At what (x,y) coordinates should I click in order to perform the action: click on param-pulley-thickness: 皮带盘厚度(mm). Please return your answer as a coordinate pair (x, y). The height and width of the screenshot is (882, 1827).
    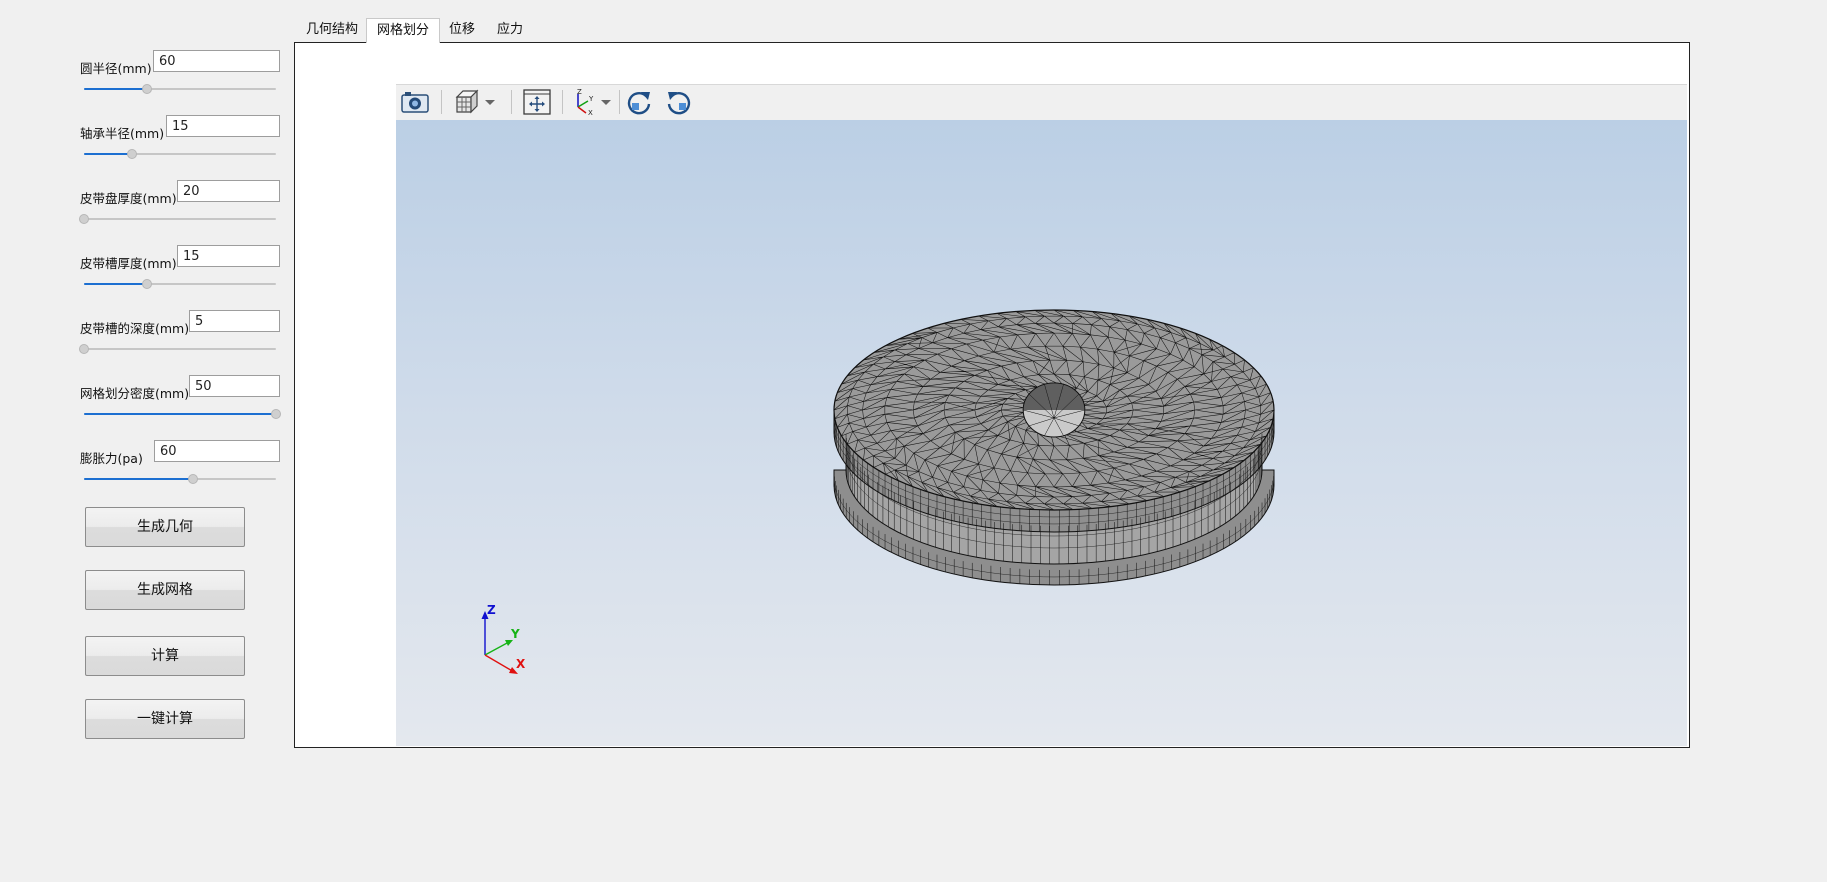
    Looking at the image, I should click on (179, 205).